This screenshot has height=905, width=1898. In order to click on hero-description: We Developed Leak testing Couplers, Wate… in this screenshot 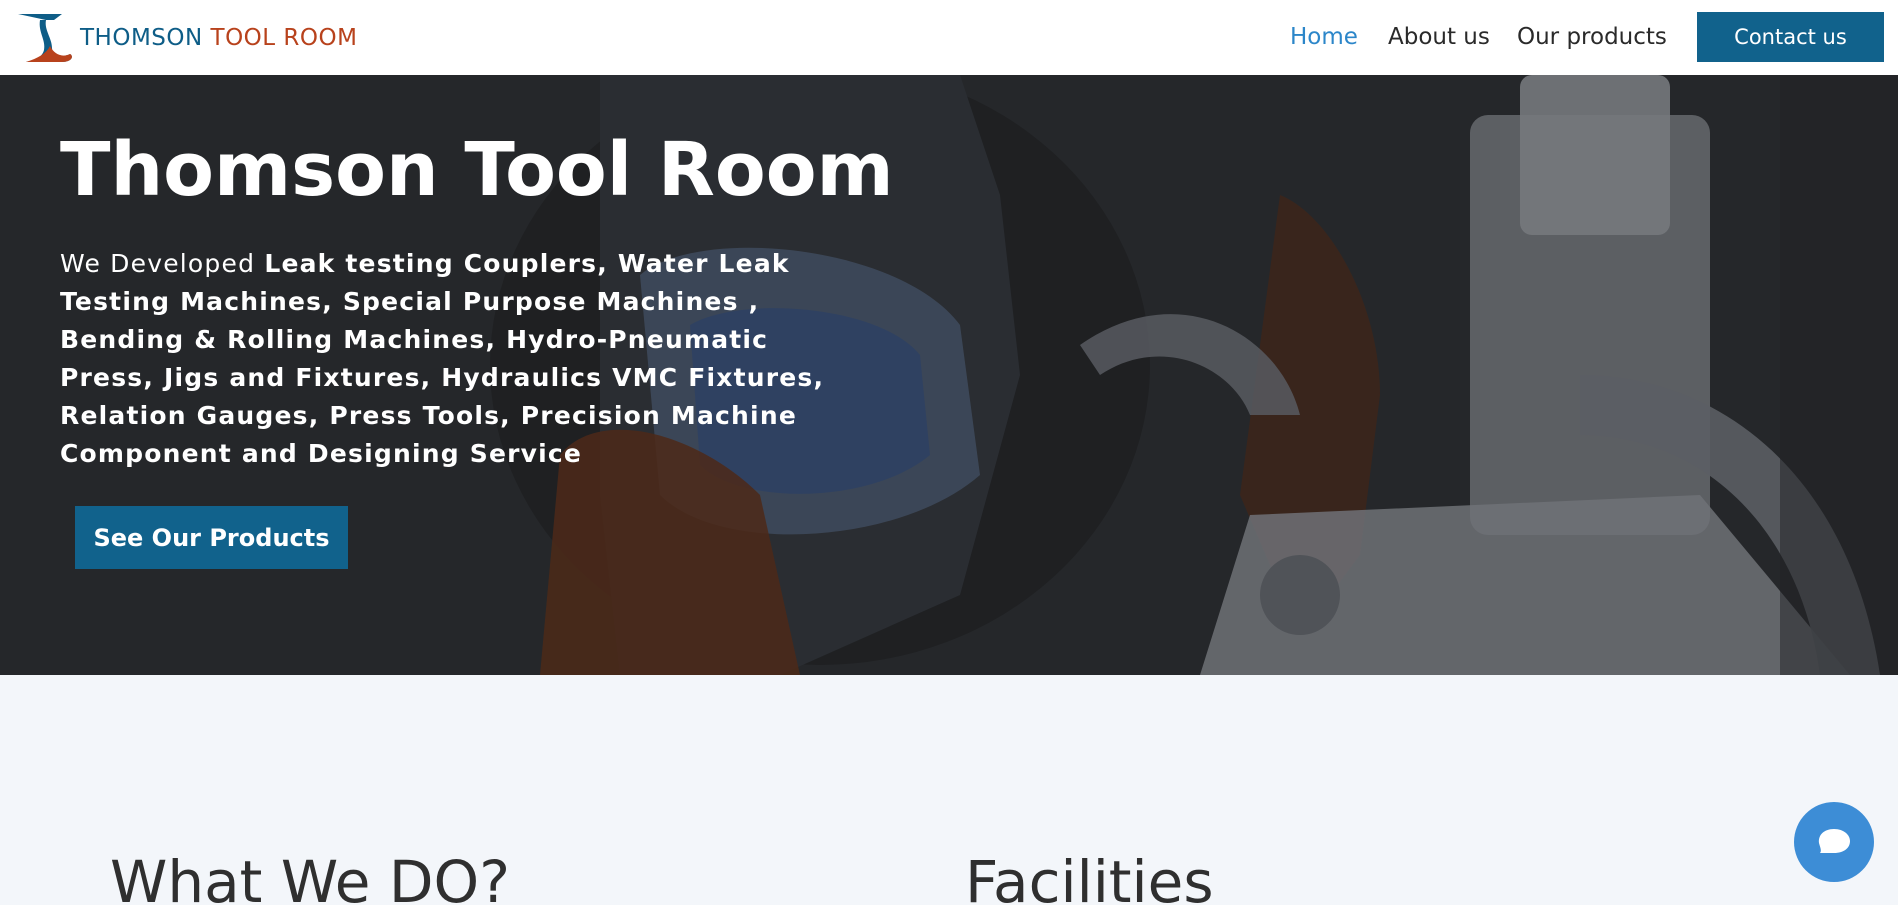, I will do `click(460, 359)`.